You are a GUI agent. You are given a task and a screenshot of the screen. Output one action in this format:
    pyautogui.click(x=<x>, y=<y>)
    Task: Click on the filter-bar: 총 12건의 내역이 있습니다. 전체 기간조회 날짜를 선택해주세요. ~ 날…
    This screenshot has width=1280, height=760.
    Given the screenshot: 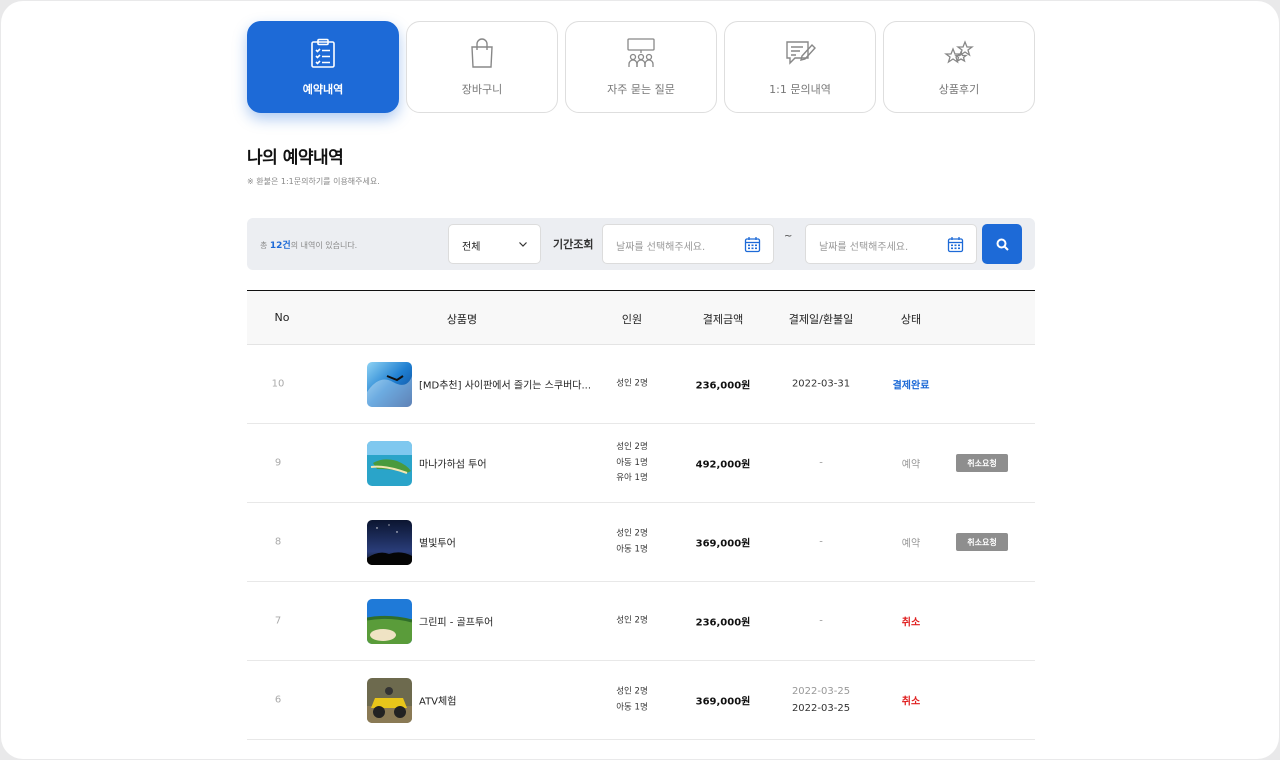 What is the action you would take?
    pyautogui.click(x=641, y=244)
    